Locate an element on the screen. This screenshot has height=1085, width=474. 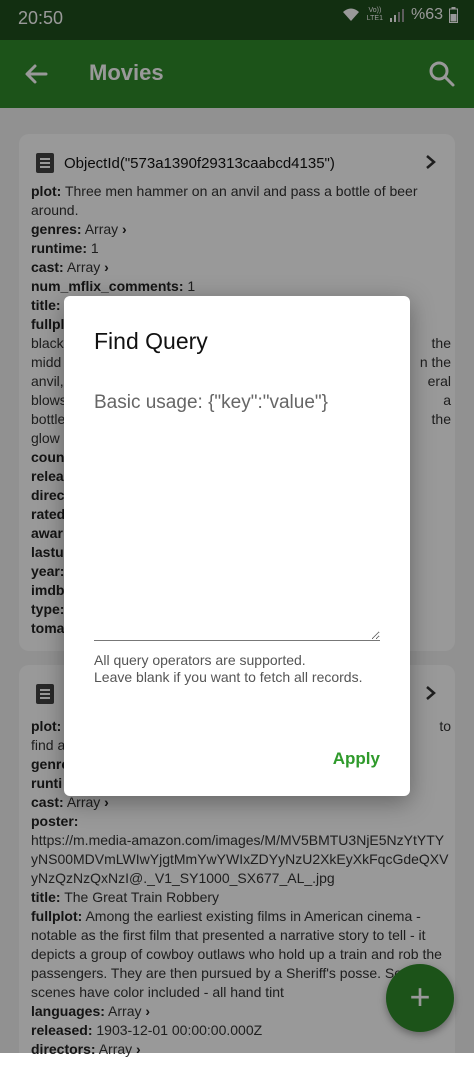
apply-button: Apply is located at coordinates (356, 759).